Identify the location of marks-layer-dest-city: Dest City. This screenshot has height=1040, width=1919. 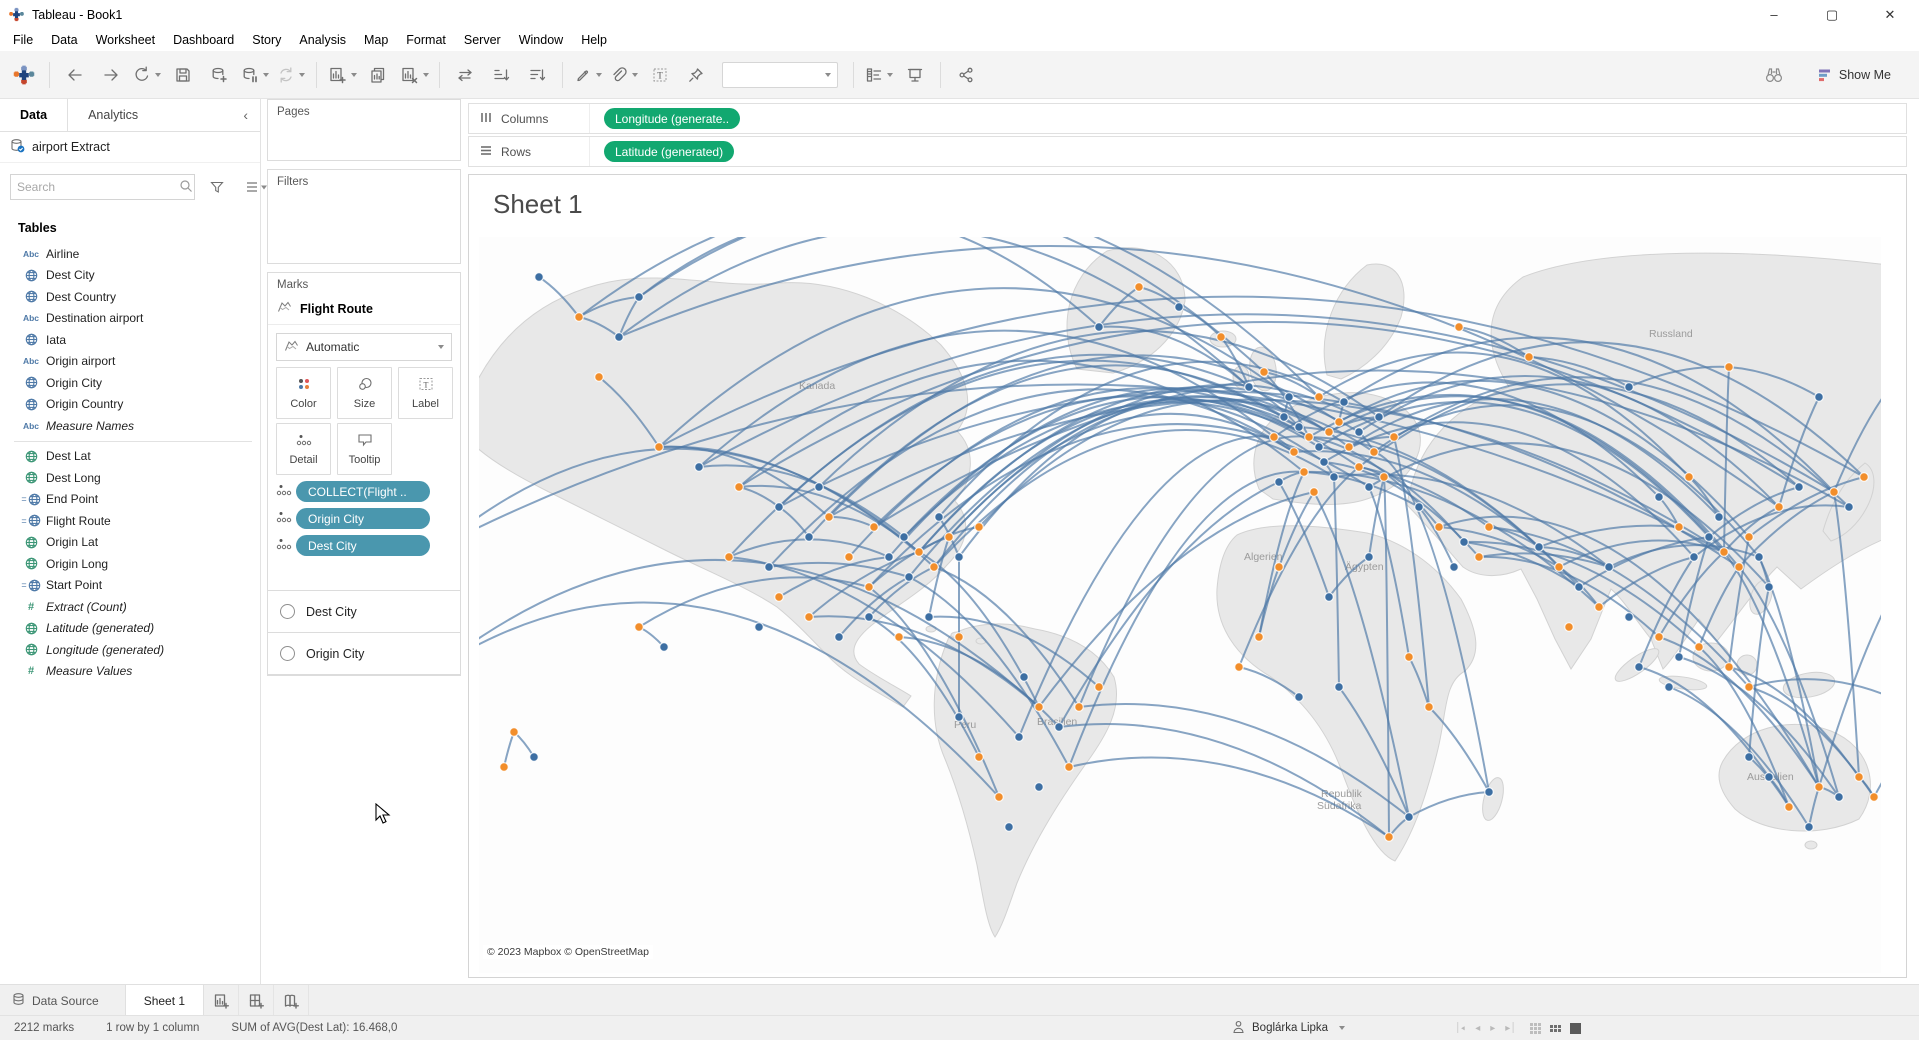
(364, 612).